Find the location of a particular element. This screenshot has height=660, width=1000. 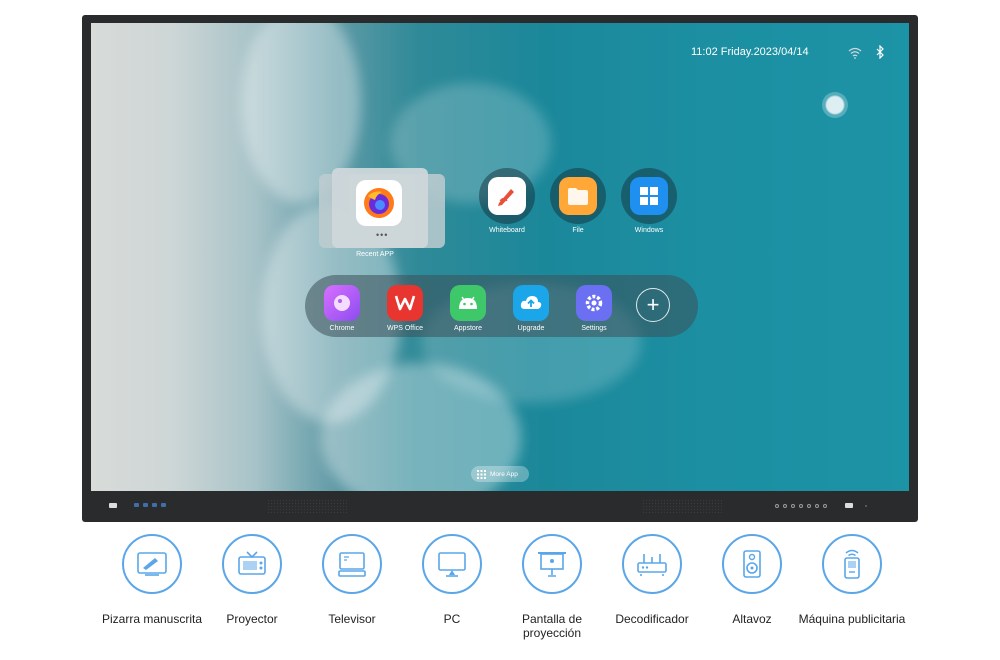

app-label-file: File is located at coordinates (578, 230).